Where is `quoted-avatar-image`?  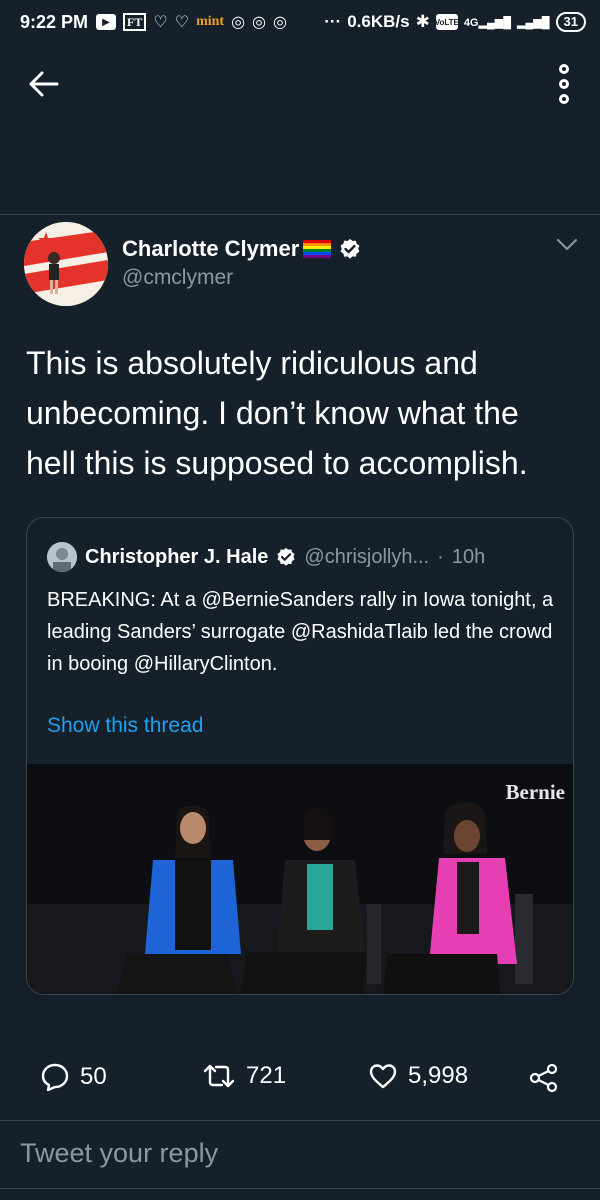 quoted-avatar-image is located at coordinates (62, 557).